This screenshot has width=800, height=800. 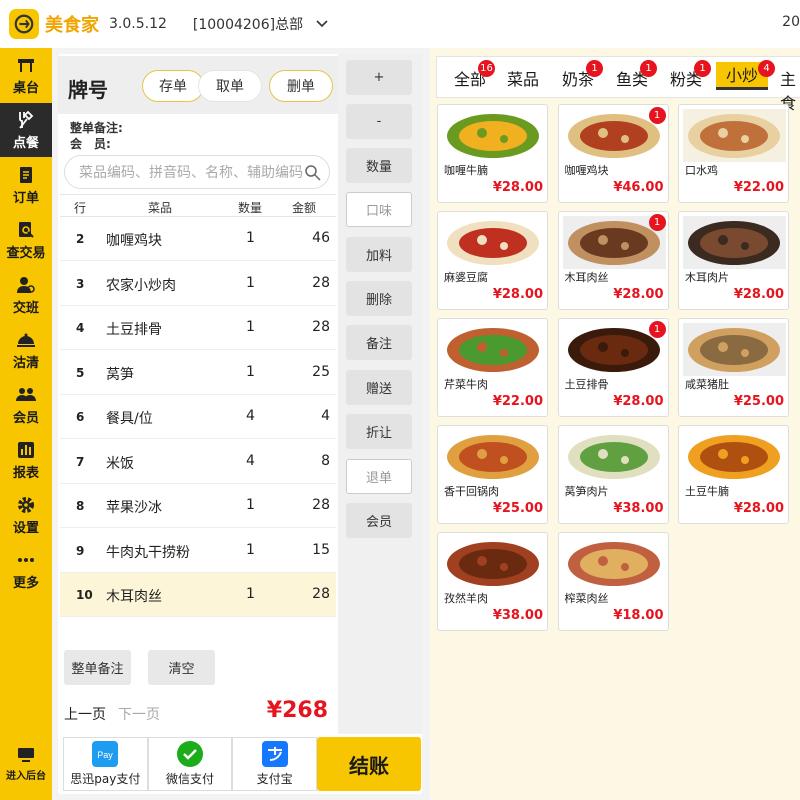 What do you see at coordinates (120, 463) in the screenshot?
I see `dish-name: 米饭` at bounding box center [120, 463].